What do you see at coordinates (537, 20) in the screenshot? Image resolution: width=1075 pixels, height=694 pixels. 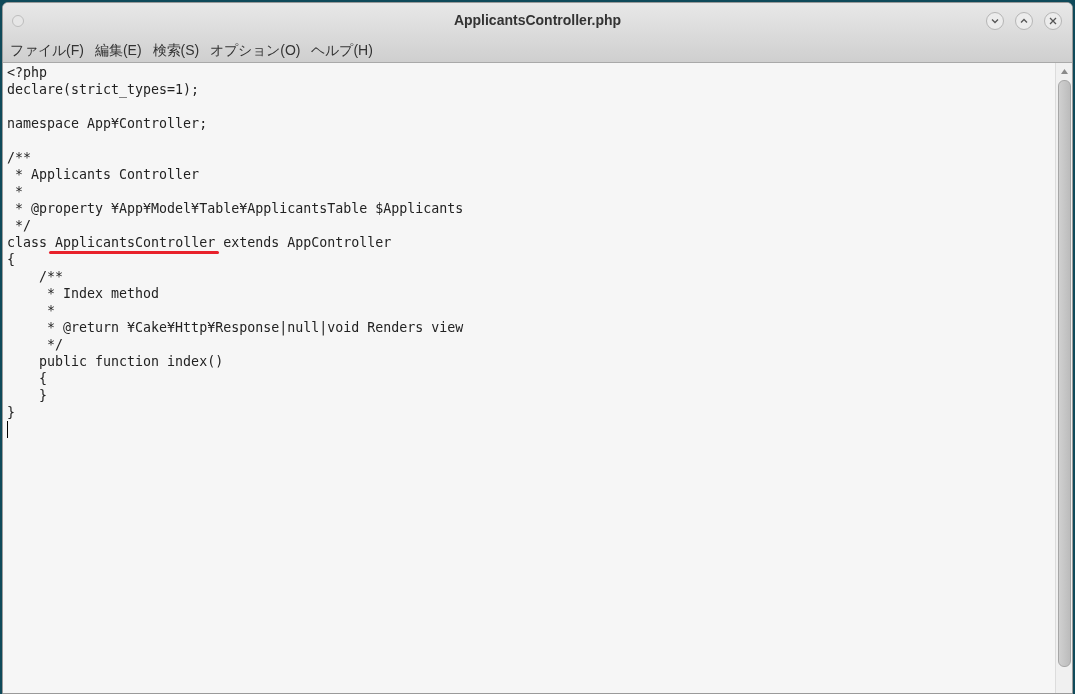 I see `window-title: ApplicantsController.php` at bounding box center [537, 20].